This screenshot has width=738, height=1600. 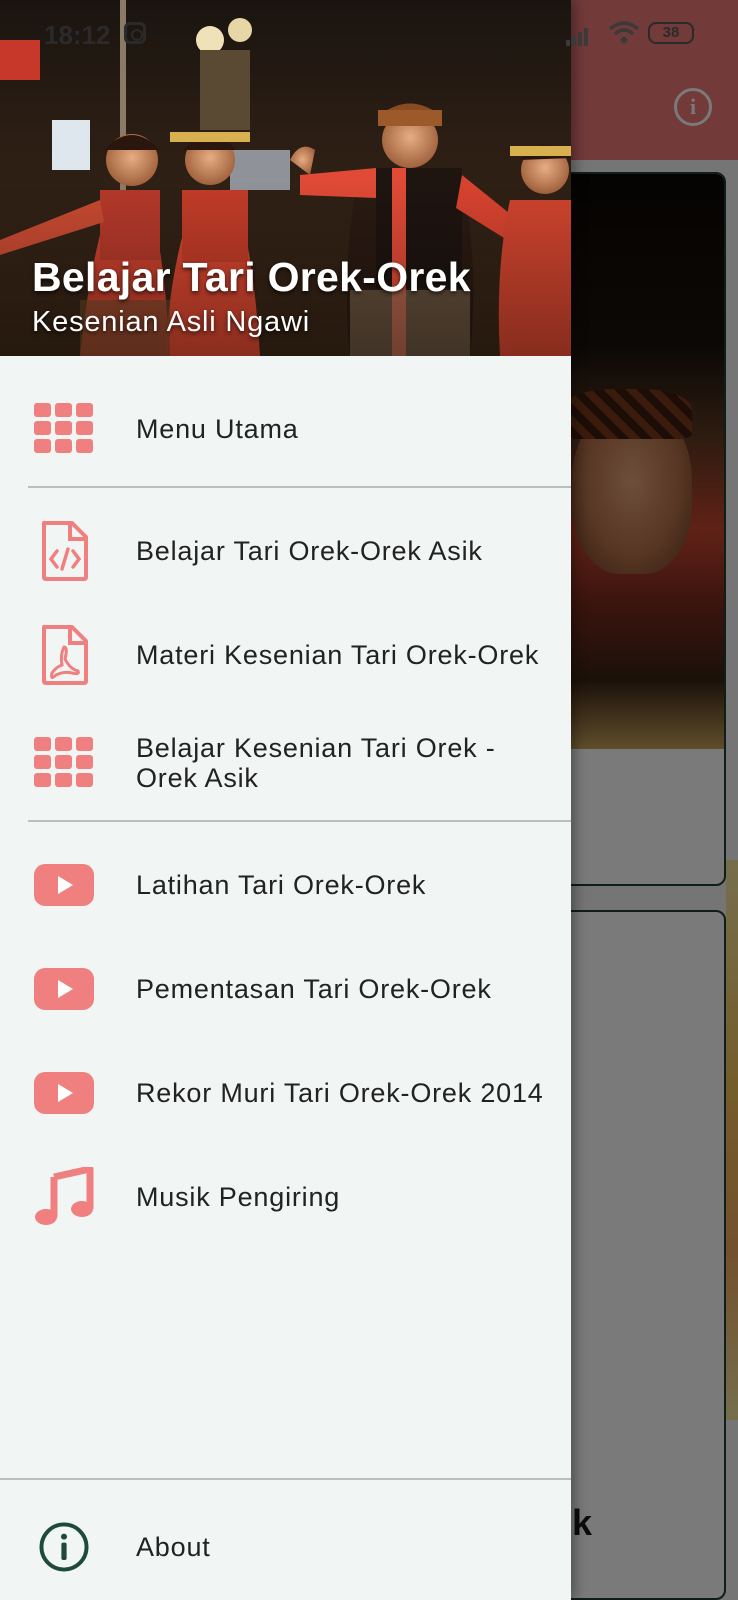 I want to click on drawer-item-musik-pengiring: Musik Pengiring, so click(x=285, y=1197).